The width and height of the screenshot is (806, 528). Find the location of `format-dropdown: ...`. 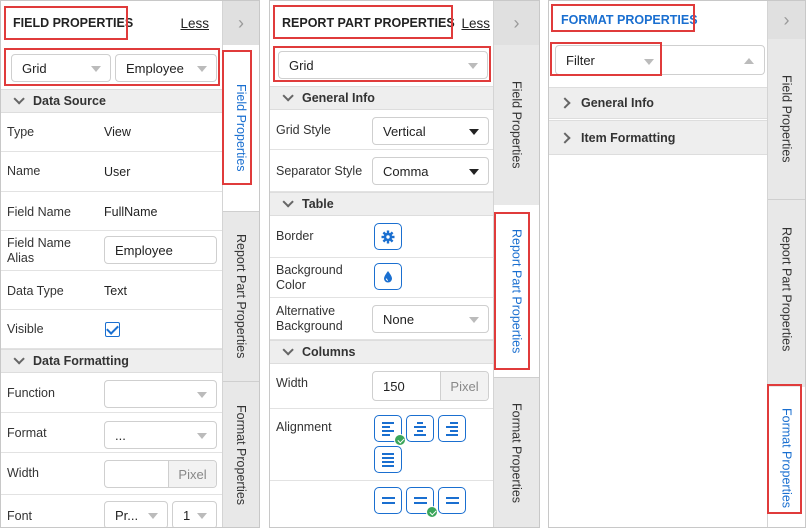

format-dropdown: ... is located at coordinates (160, 435).